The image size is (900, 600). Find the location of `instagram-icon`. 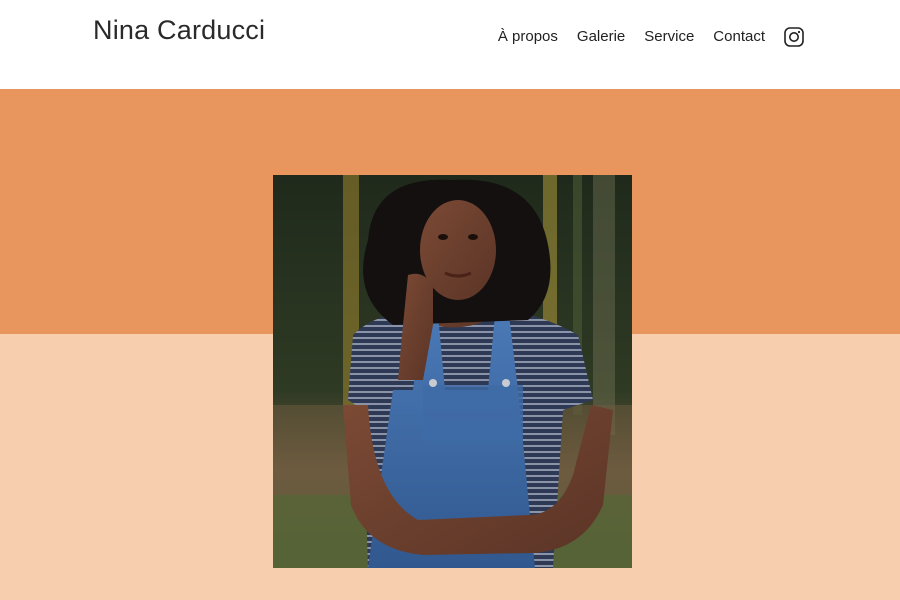

instagram-icon is located at coordinates (794, 37).